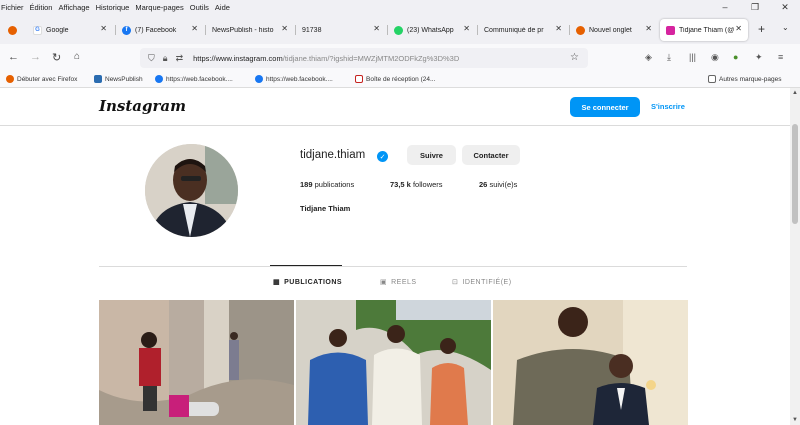  What do you see at coordinates (715, 57) in the screenshot?
I see `account-icon: ◉` at bounding box center [715, 57].